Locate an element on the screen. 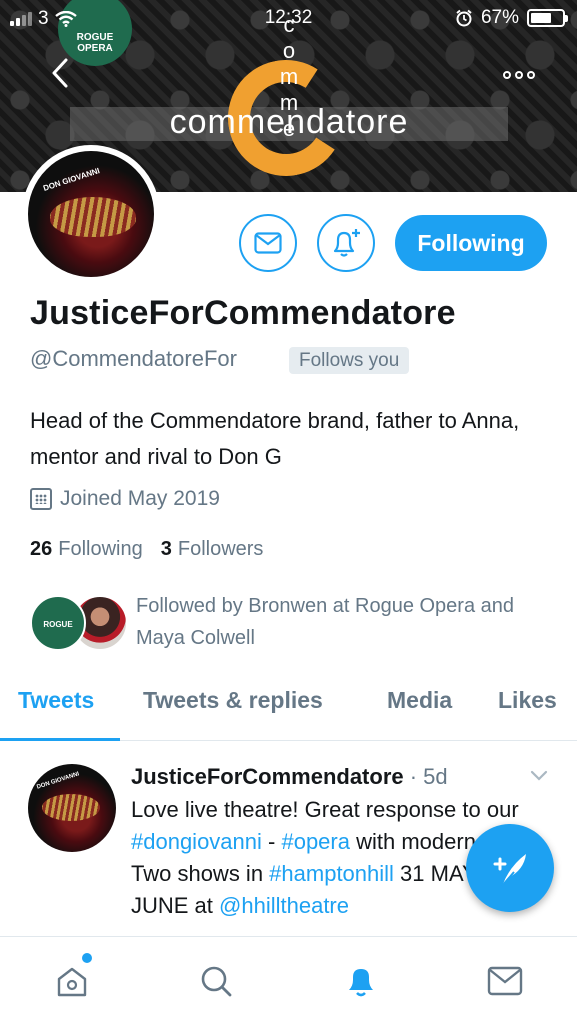  envelope-icon is located at coordinates (268, 243).